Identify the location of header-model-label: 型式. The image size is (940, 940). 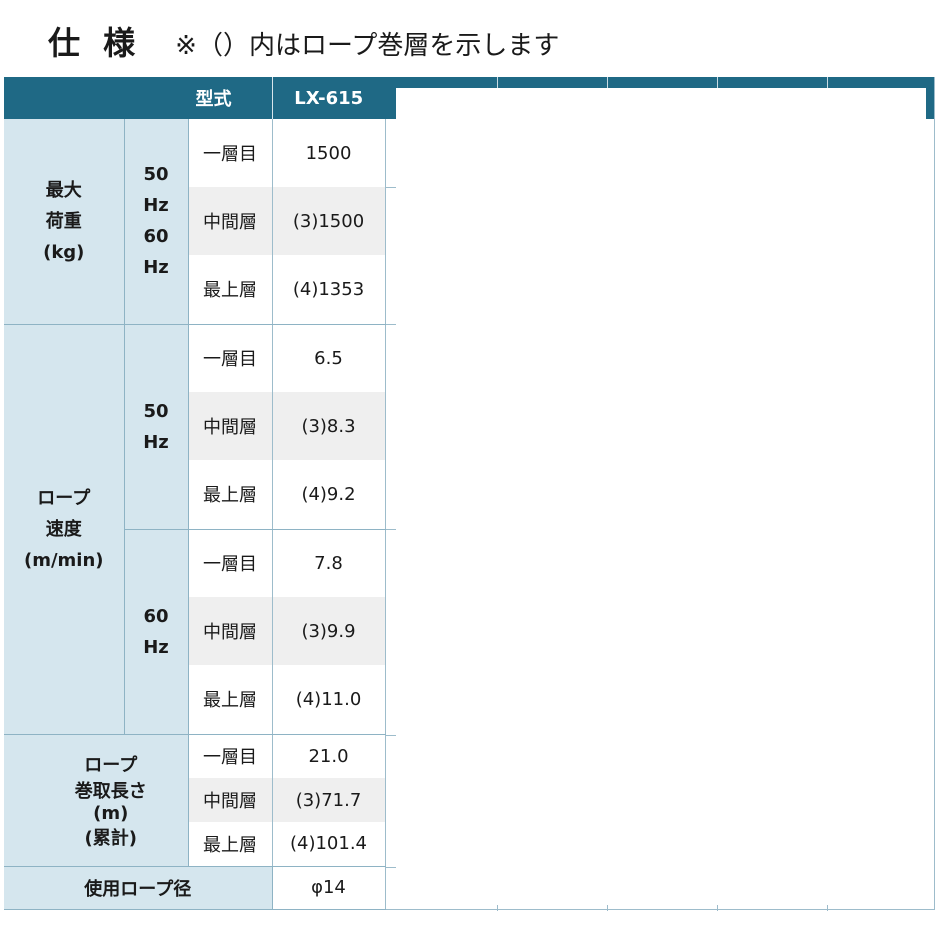
(138, 98).